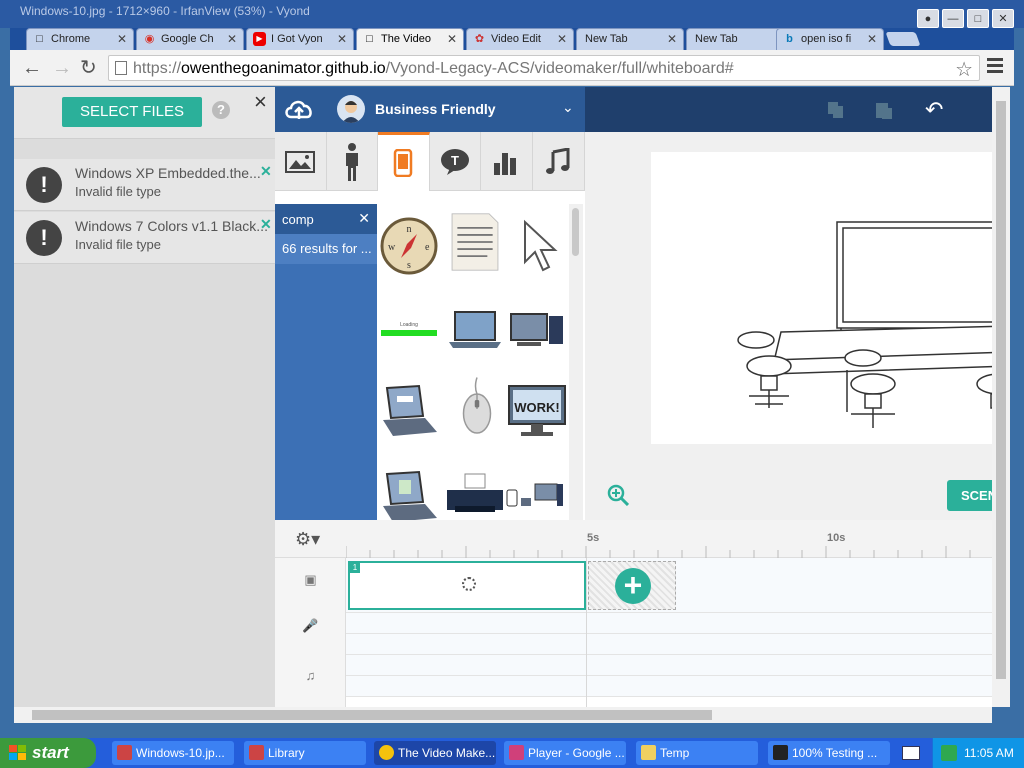 This screenshot has width=1024, height=768. What do you see at coordinates (535, 495) in the screenshot?
I see `devices-asset` at bounding box center [535, 495].